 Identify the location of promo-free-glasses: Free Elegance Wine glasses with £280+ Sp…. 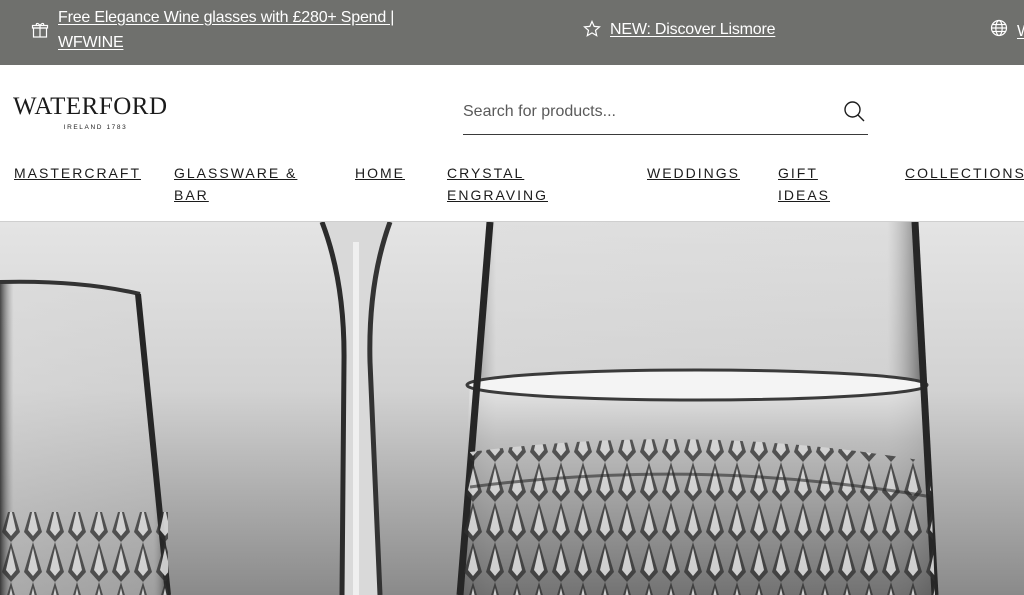
(221, 30).